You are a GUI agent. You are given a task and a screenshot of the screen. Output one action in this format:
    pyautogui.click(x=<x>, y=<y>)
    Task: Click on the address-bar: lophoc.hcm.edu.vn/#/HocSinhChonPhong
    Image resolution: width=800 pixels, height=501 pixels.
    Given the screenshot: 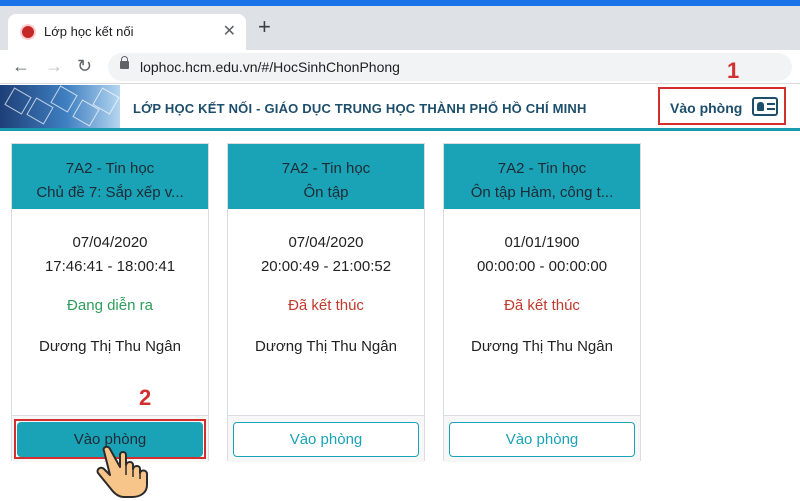 What is the action you would take?
    pyautogui.click(x=450, y=67)
    